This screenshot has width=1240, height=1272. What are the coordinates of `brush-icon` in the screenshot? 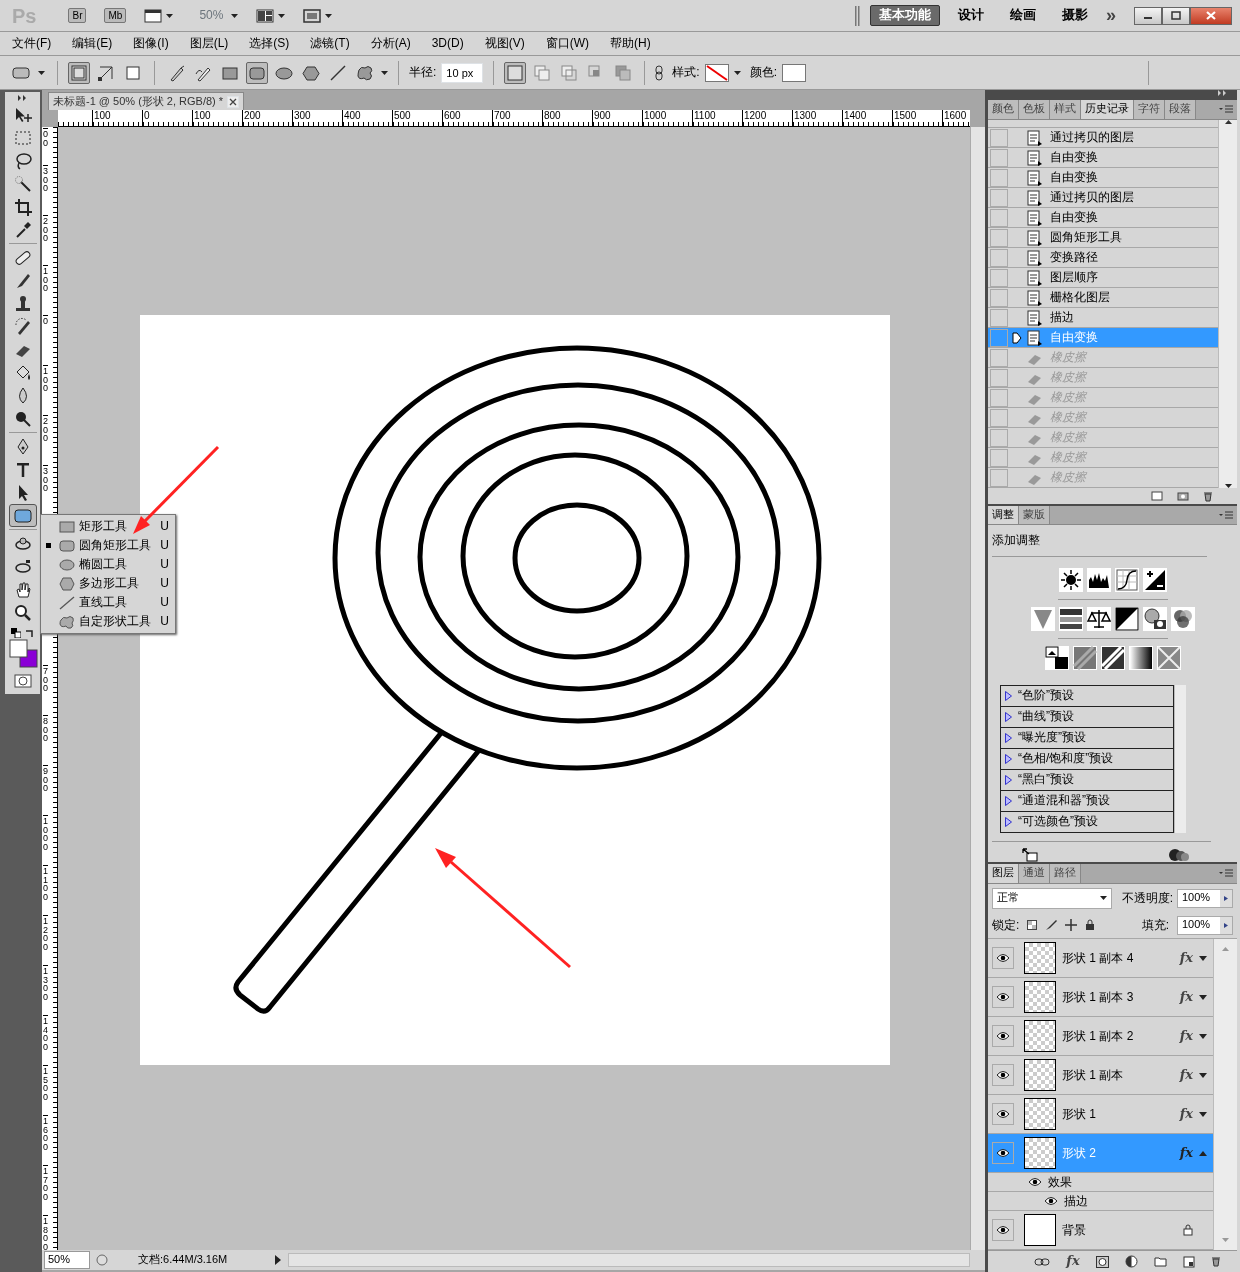 It's located at (1051, 925).